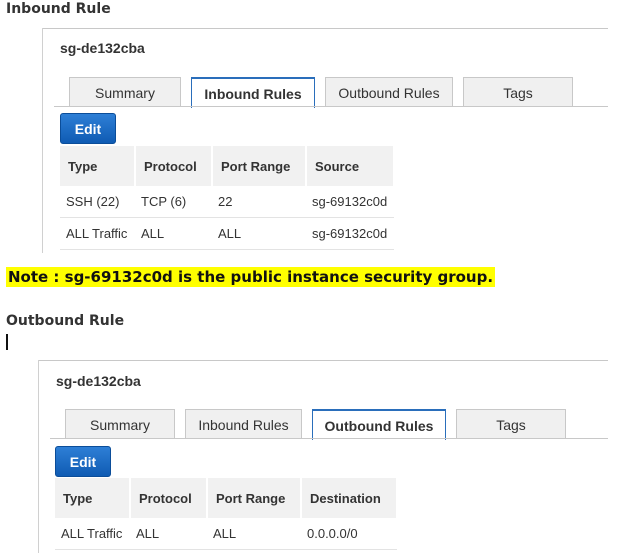  What do you see at coordinates (97, 202) in the screenshot?
I see `cell-type: SSH (22)` at bounding box center [97, 202].